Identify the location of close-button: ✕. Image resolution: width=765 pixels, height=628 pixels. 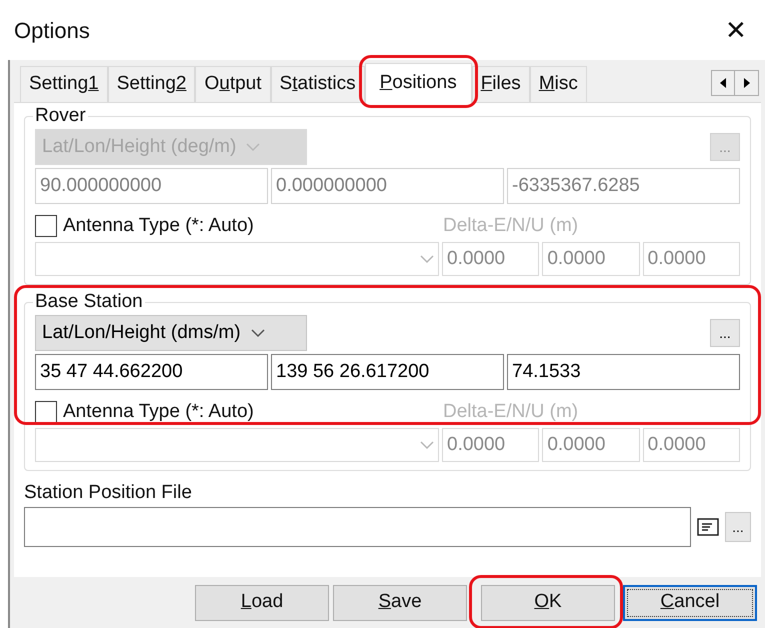
(736, 30).